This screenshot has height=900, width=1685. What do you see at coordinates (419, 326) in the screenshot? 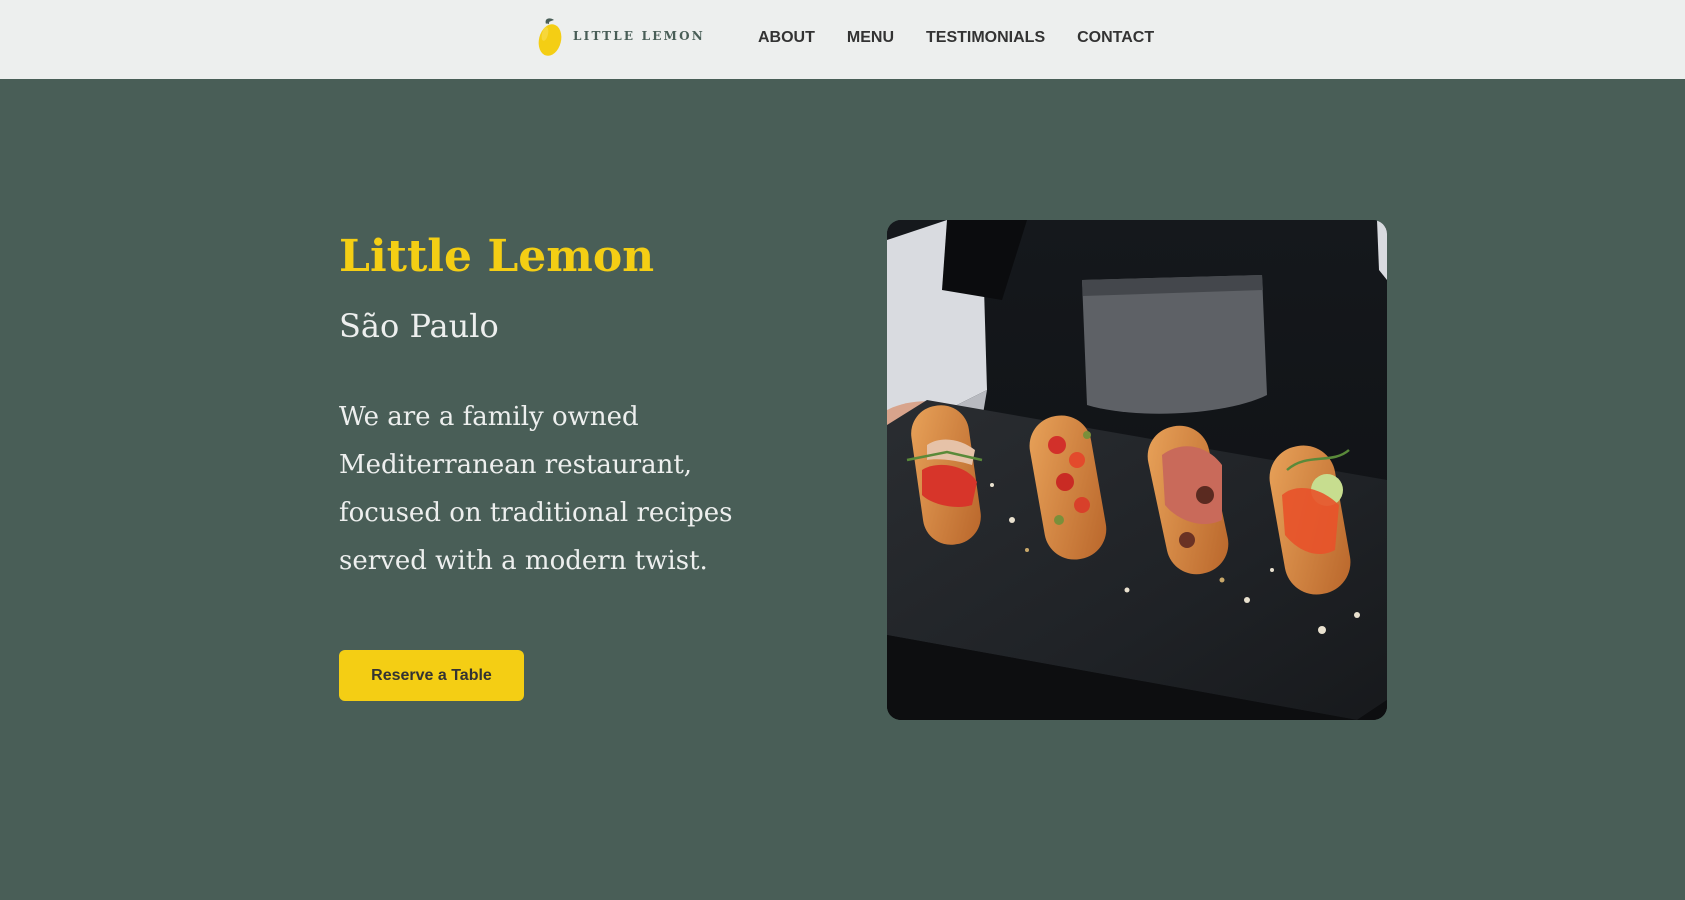
I see `hero-subtitle: São Paulo` at bounding box center [419, 326].